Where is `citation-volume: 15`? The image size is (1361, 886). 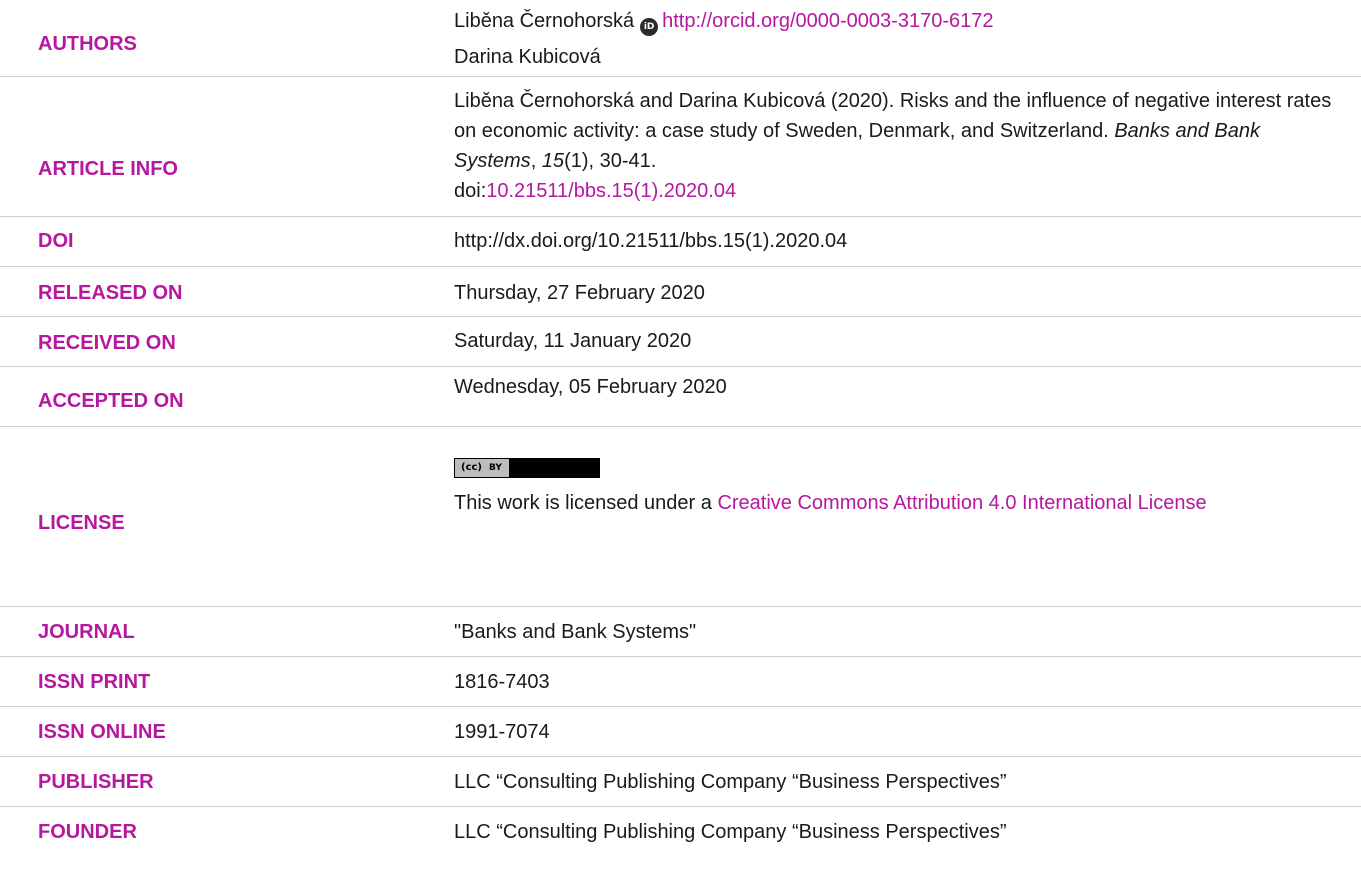 citation-volume: 15 is located at coordinates (553, 161).